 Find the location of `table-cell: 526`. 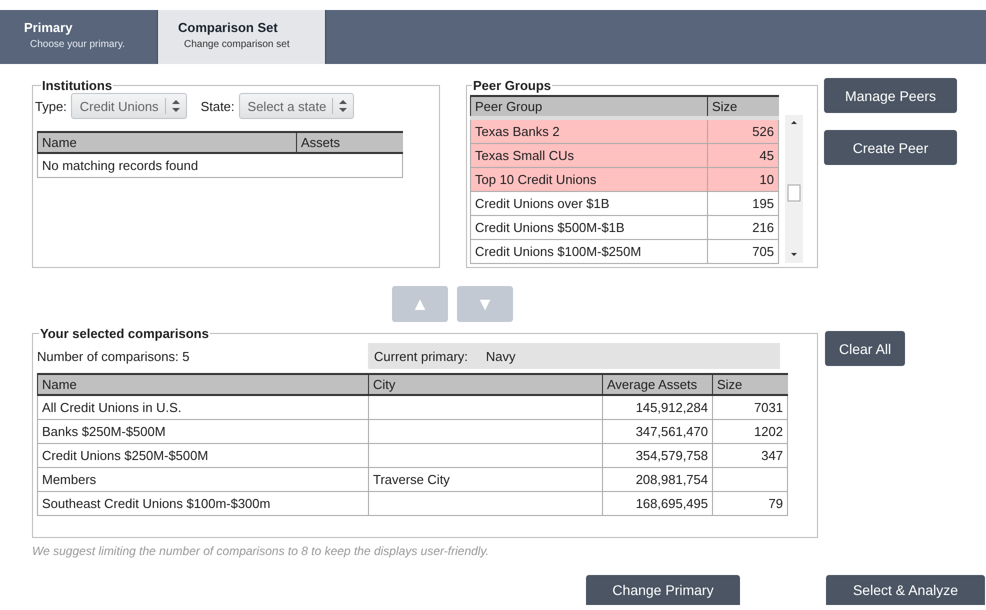

table-cell: 526 is located at coordinates (743, 131).